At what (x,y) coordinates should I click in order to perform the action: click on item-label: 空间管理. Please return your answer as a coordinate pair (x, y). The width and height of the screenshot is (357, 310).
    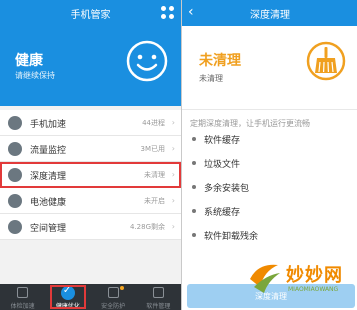
    Looking at the image, I should click on (48, 229).